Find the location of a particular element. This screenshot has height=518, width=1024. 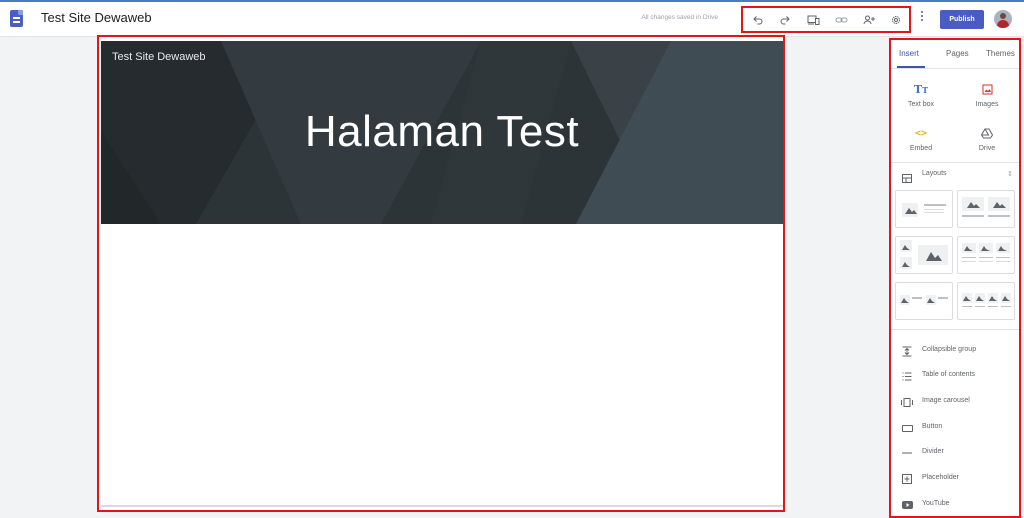

link-icon is located at coordinates (841, 20).